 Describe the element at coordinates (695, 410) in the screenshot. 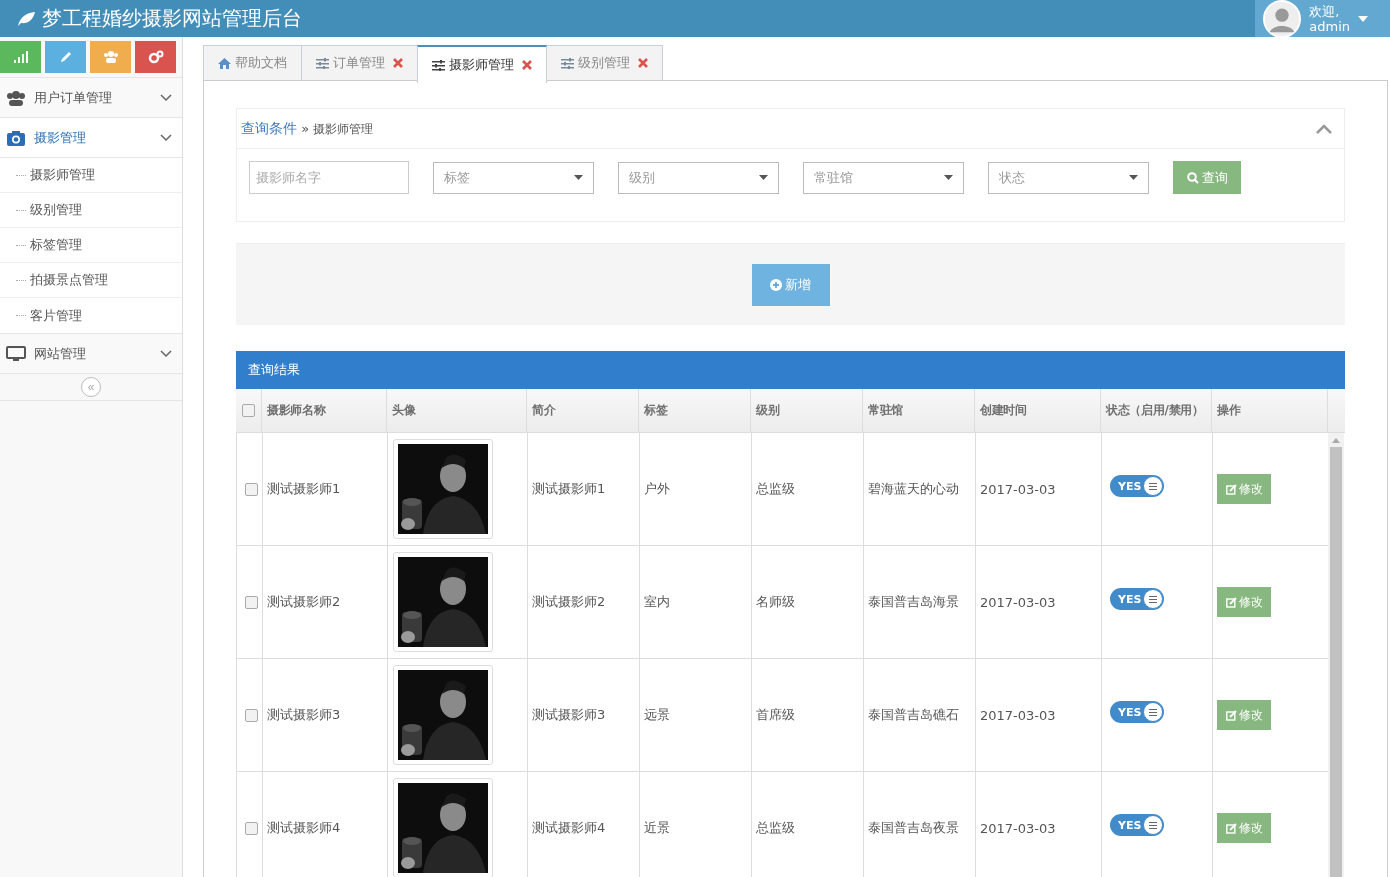

I see `column-header: 标签` at that location.